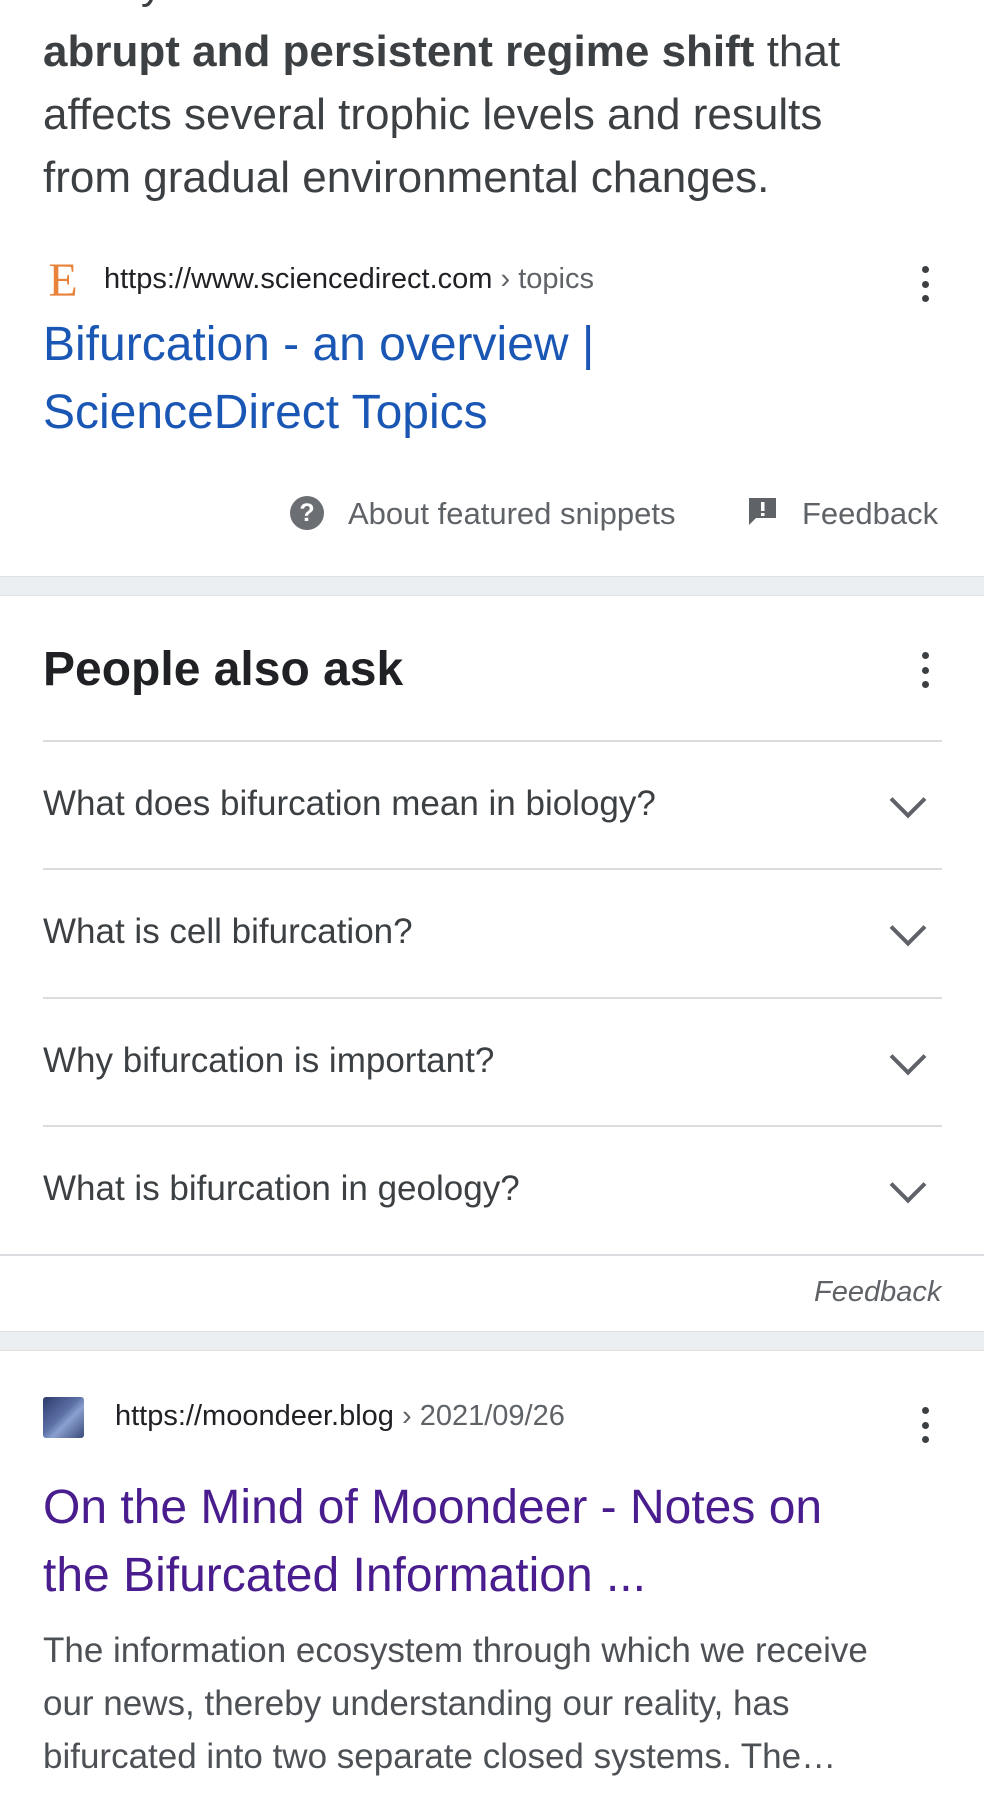 The height and width of the screenshot is (1800, 984). I want to click on snippet-line-1: abrupt and persistent regime shift that, so click(442, 51).